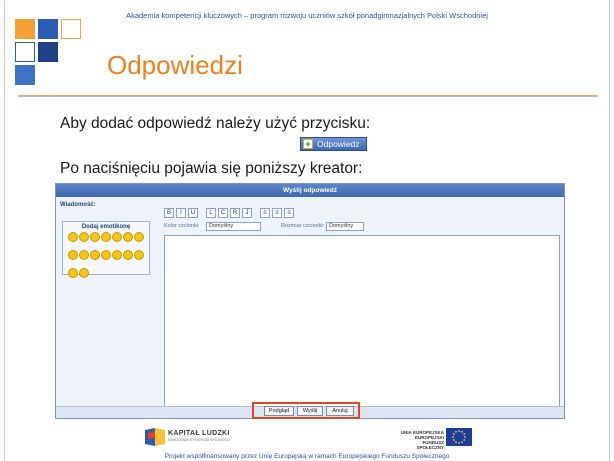 The height and width of the screenshot is (461, 614). I want to click on message-label: Wiadomość:, so click(78, 205).